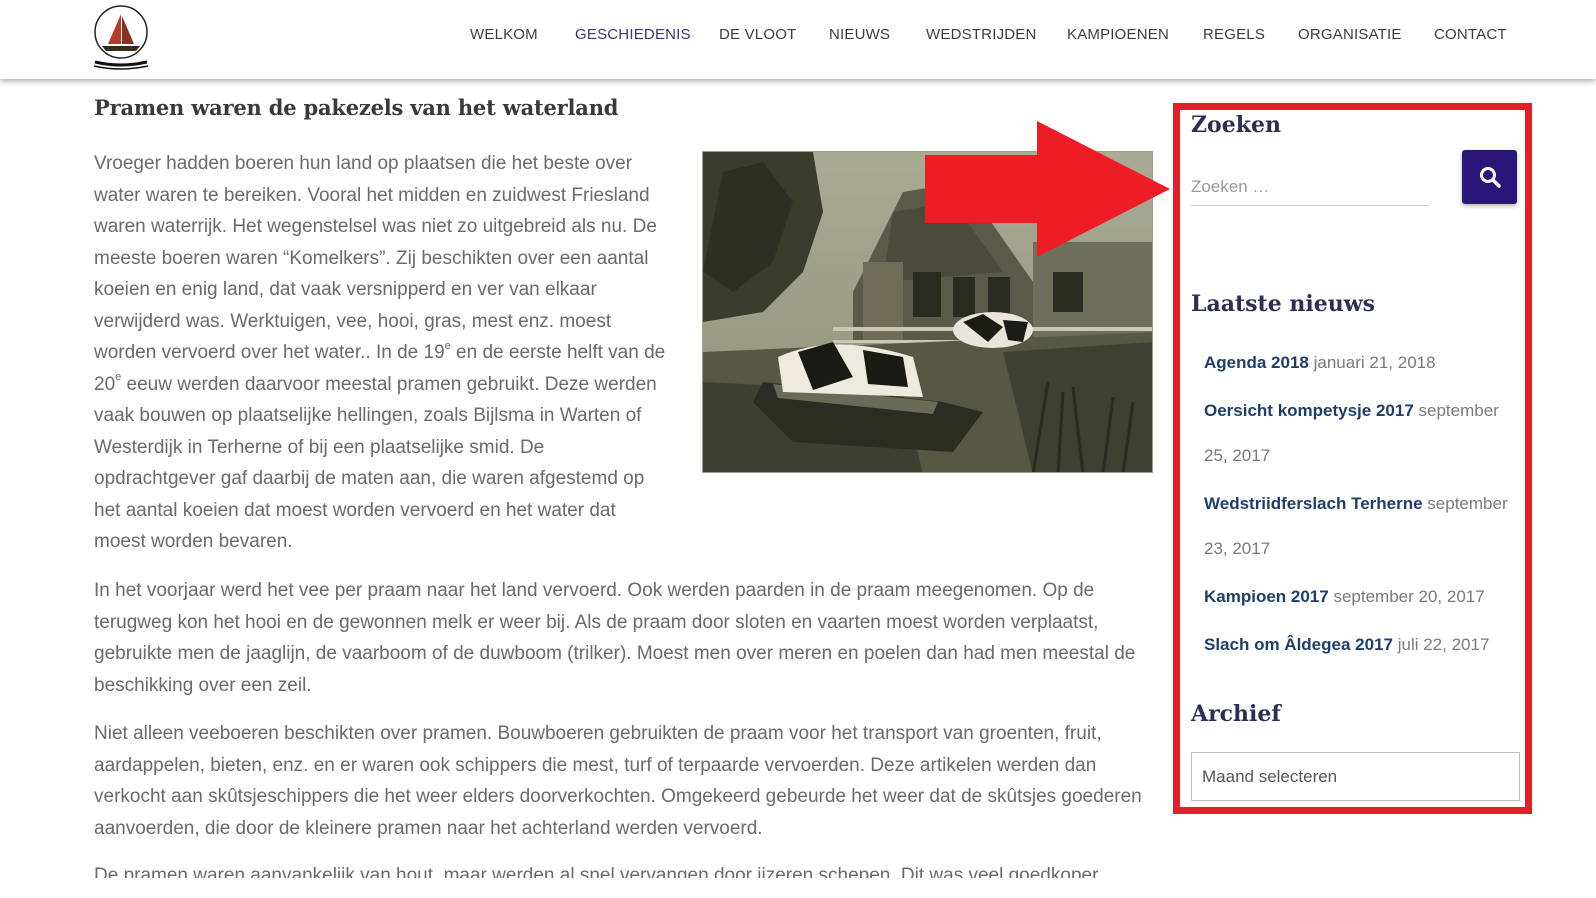 Image resolution: width=1596 pixels, height=898 pixels. What do you see at coordinates (1270, 776) in the screenshot?
I see `archive-select-value: Maand selecteren` at bounding box center [1270, 776].